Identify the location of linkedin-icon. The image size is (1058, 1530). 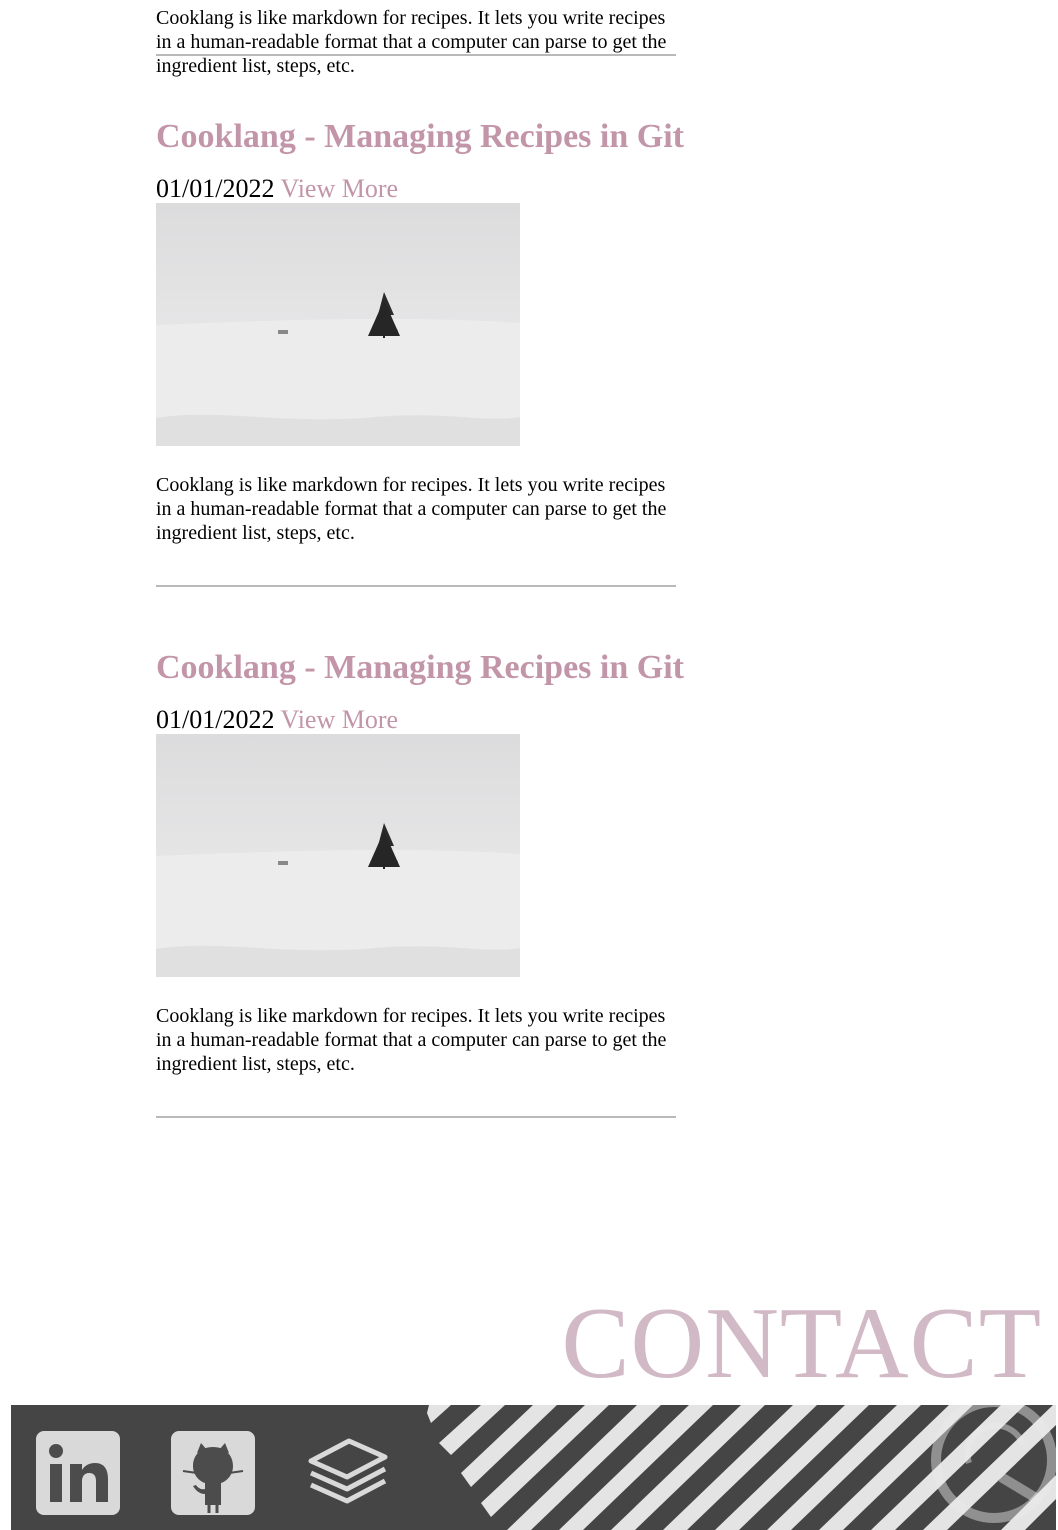
(78, 1473).